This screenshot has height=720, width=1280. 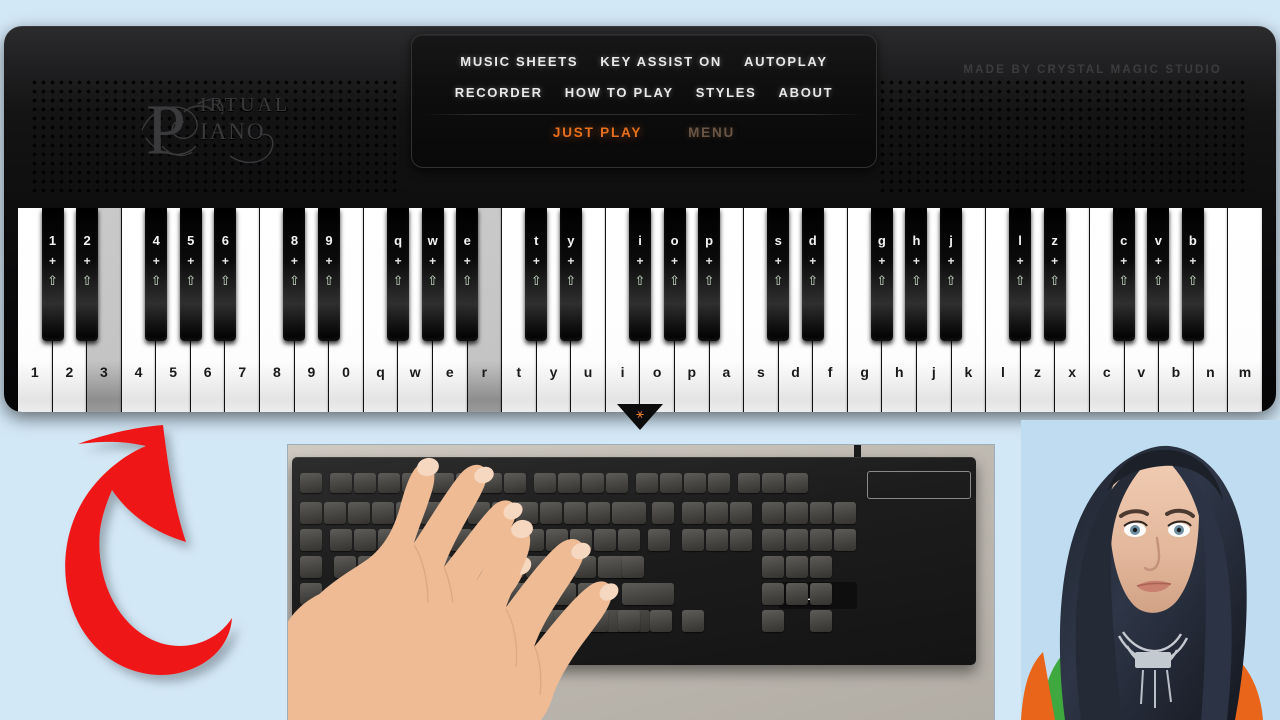 I want to click on white-key-label: j, so click(x=933, y=372).